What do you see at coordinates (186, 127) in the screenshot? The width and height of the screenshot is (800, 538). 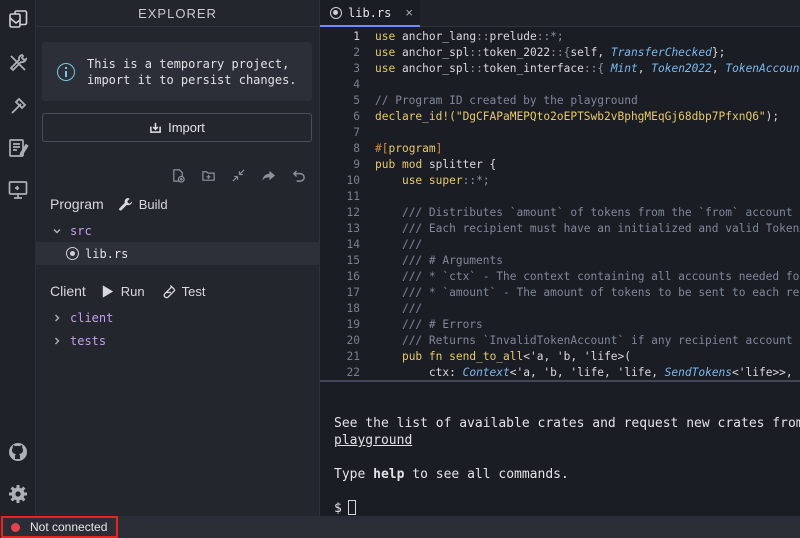 I see `import-label: Import` at bounding box center [186, 127].